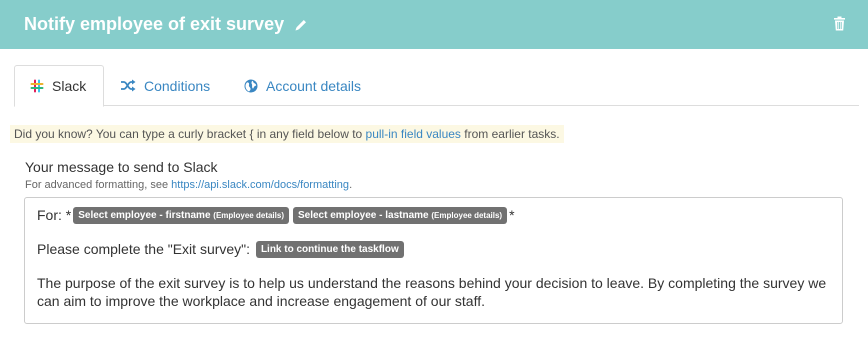 The height and width of the screenshot is (354, 868). What do you see at coordinates (154, 24) in the screenshot?
I see `page-title: Notify employee of exit survey` at bounding box center [154, 24].